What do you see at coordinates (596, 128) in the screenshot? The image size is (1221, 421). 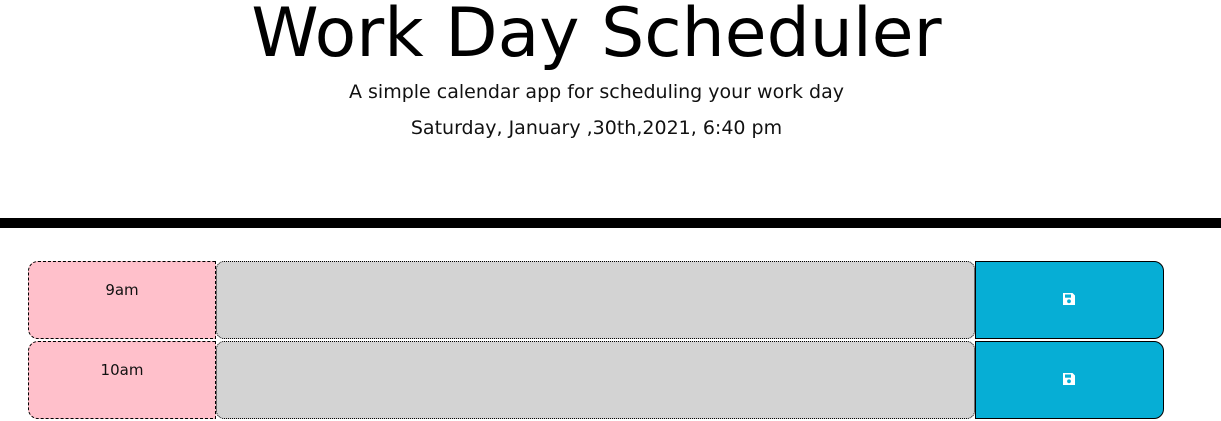 I see `current-date: Saturday, January ,30th,2021, 6:40 pm` at bounding box center [596, 128].